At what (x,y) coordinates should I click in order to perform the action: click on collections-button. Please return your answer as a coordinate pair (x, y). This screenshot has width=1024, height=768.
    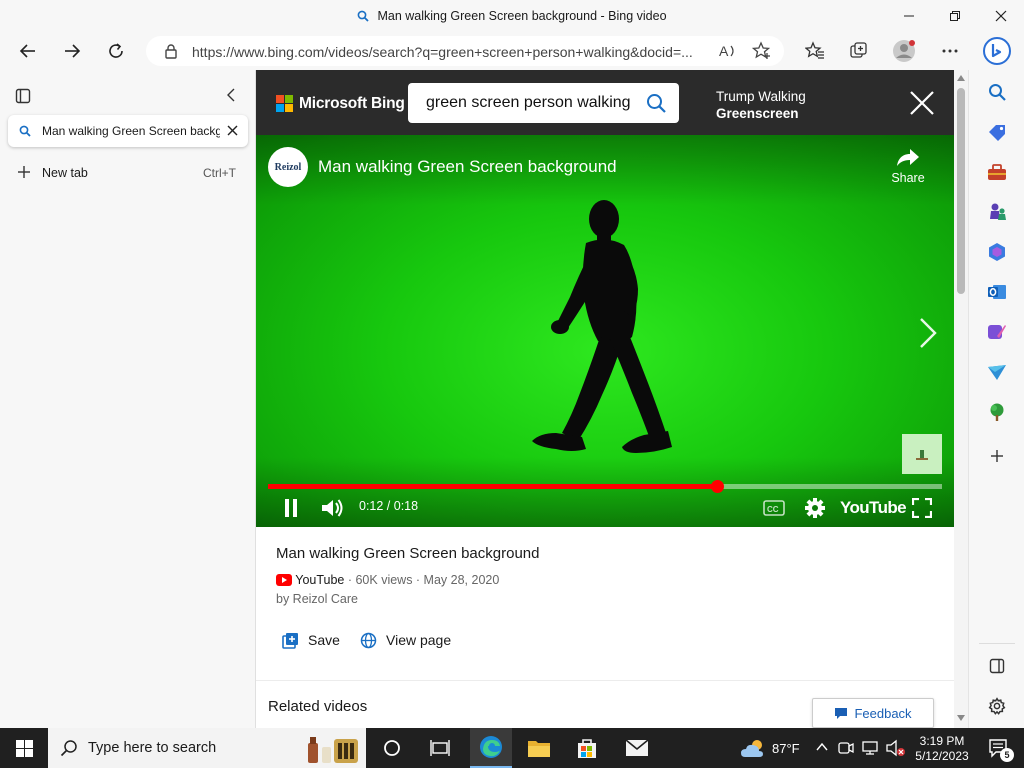
    Looking at the image, I should click on (859, 51).